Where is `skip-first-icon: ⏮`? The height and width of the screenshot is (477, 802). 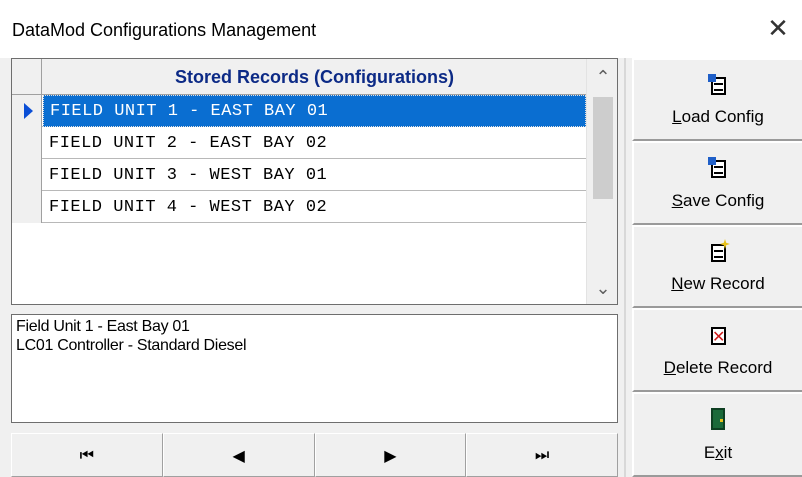
skip-first-icon: ⏮ is located at coordinates (87, 454).